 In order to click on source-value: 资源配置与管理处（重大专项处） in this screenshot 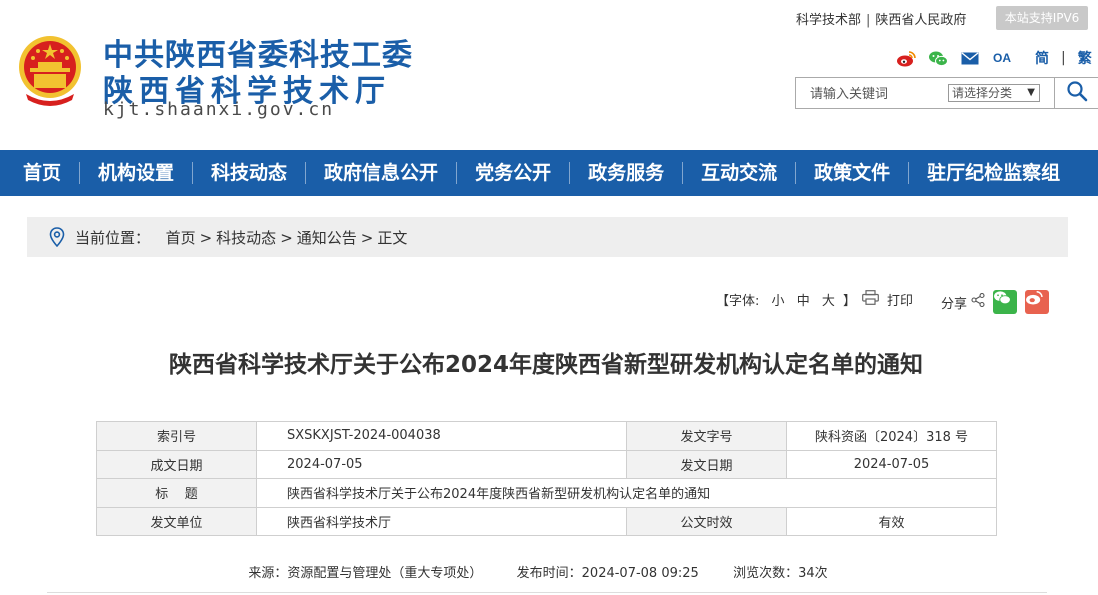, I will do `click(385, 573)`.